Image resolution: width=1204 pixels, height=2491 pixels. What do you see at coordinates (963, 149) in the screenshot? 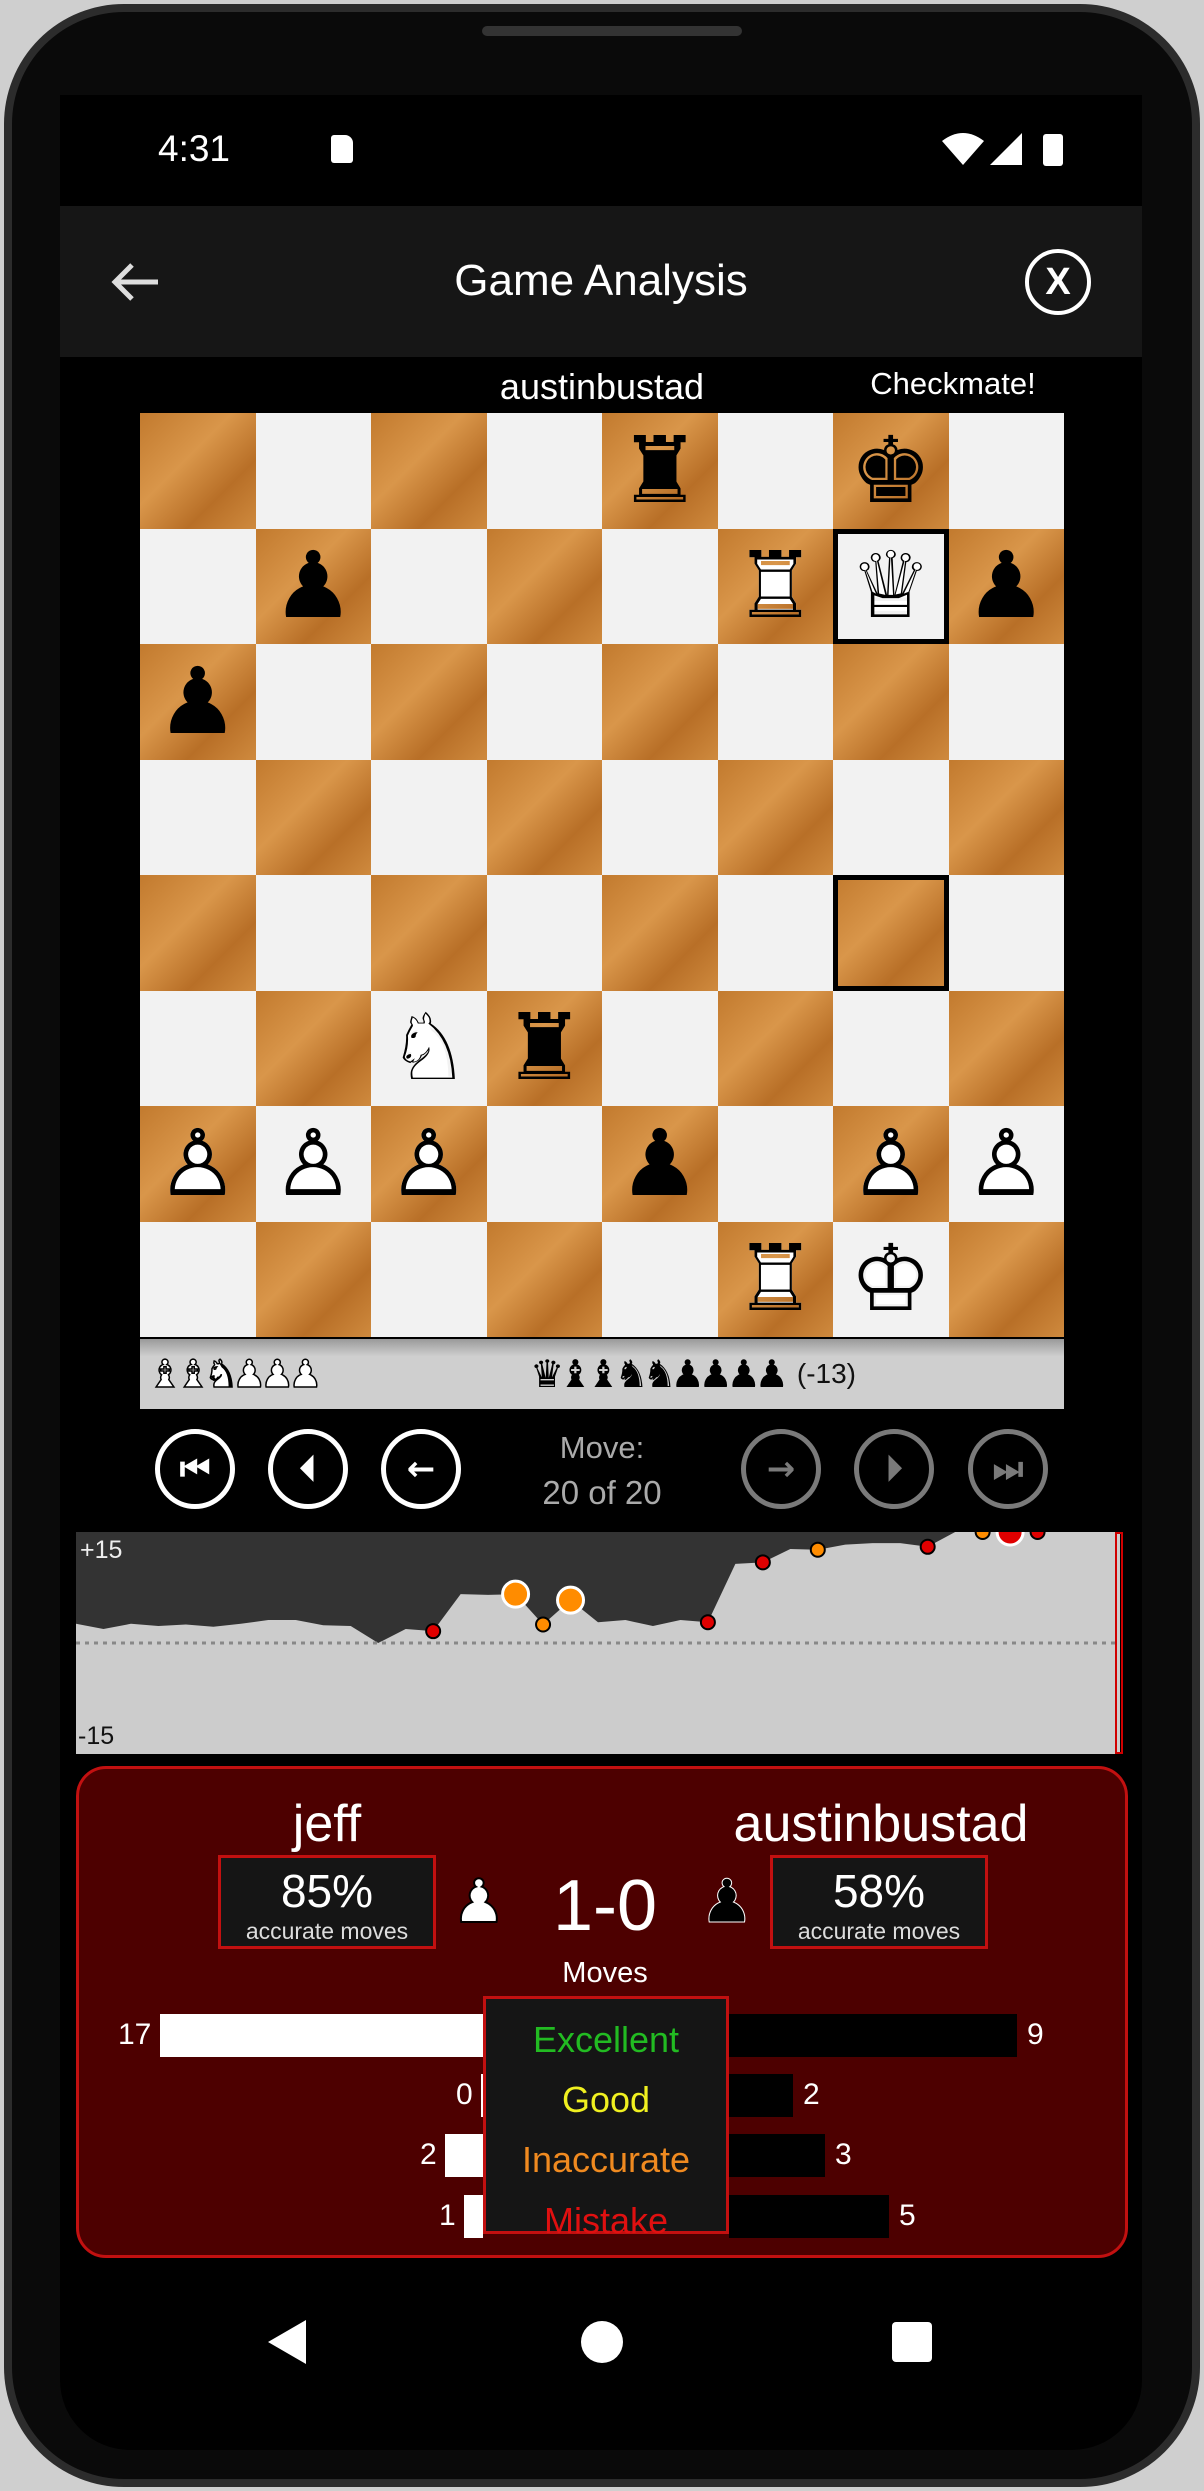
I see `wifi-icon` at bounding box center [963, 149].